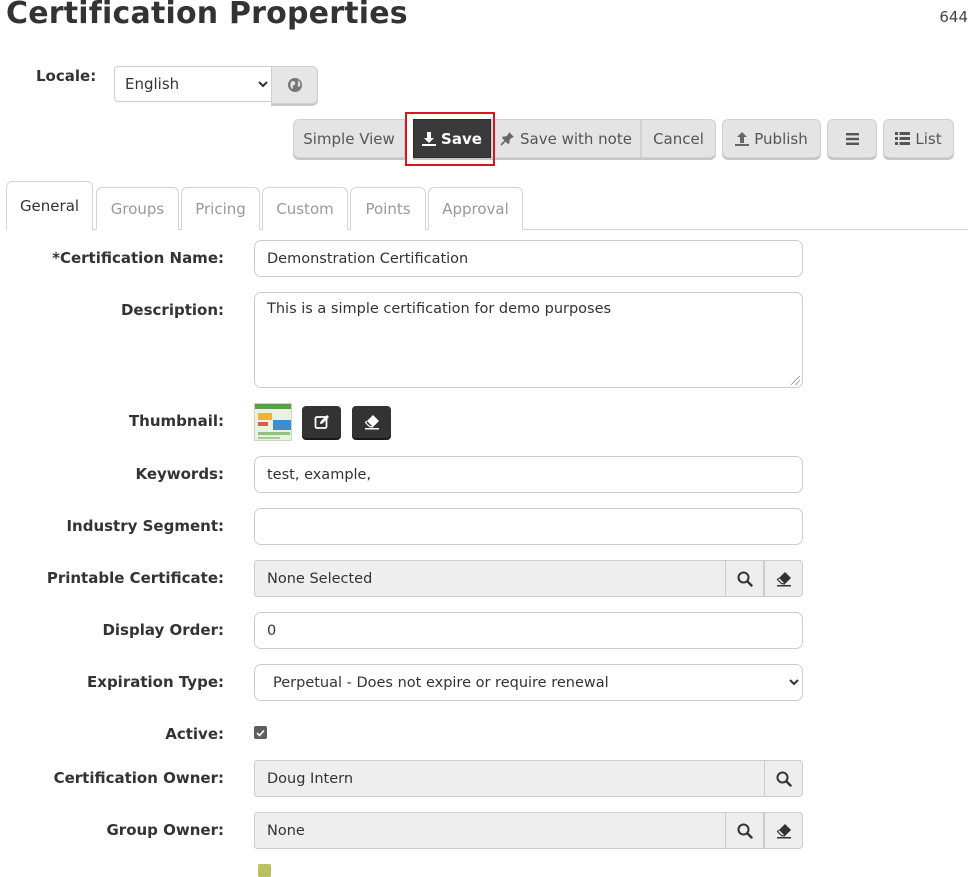  I want to click on menu-button, so click(852, 138).